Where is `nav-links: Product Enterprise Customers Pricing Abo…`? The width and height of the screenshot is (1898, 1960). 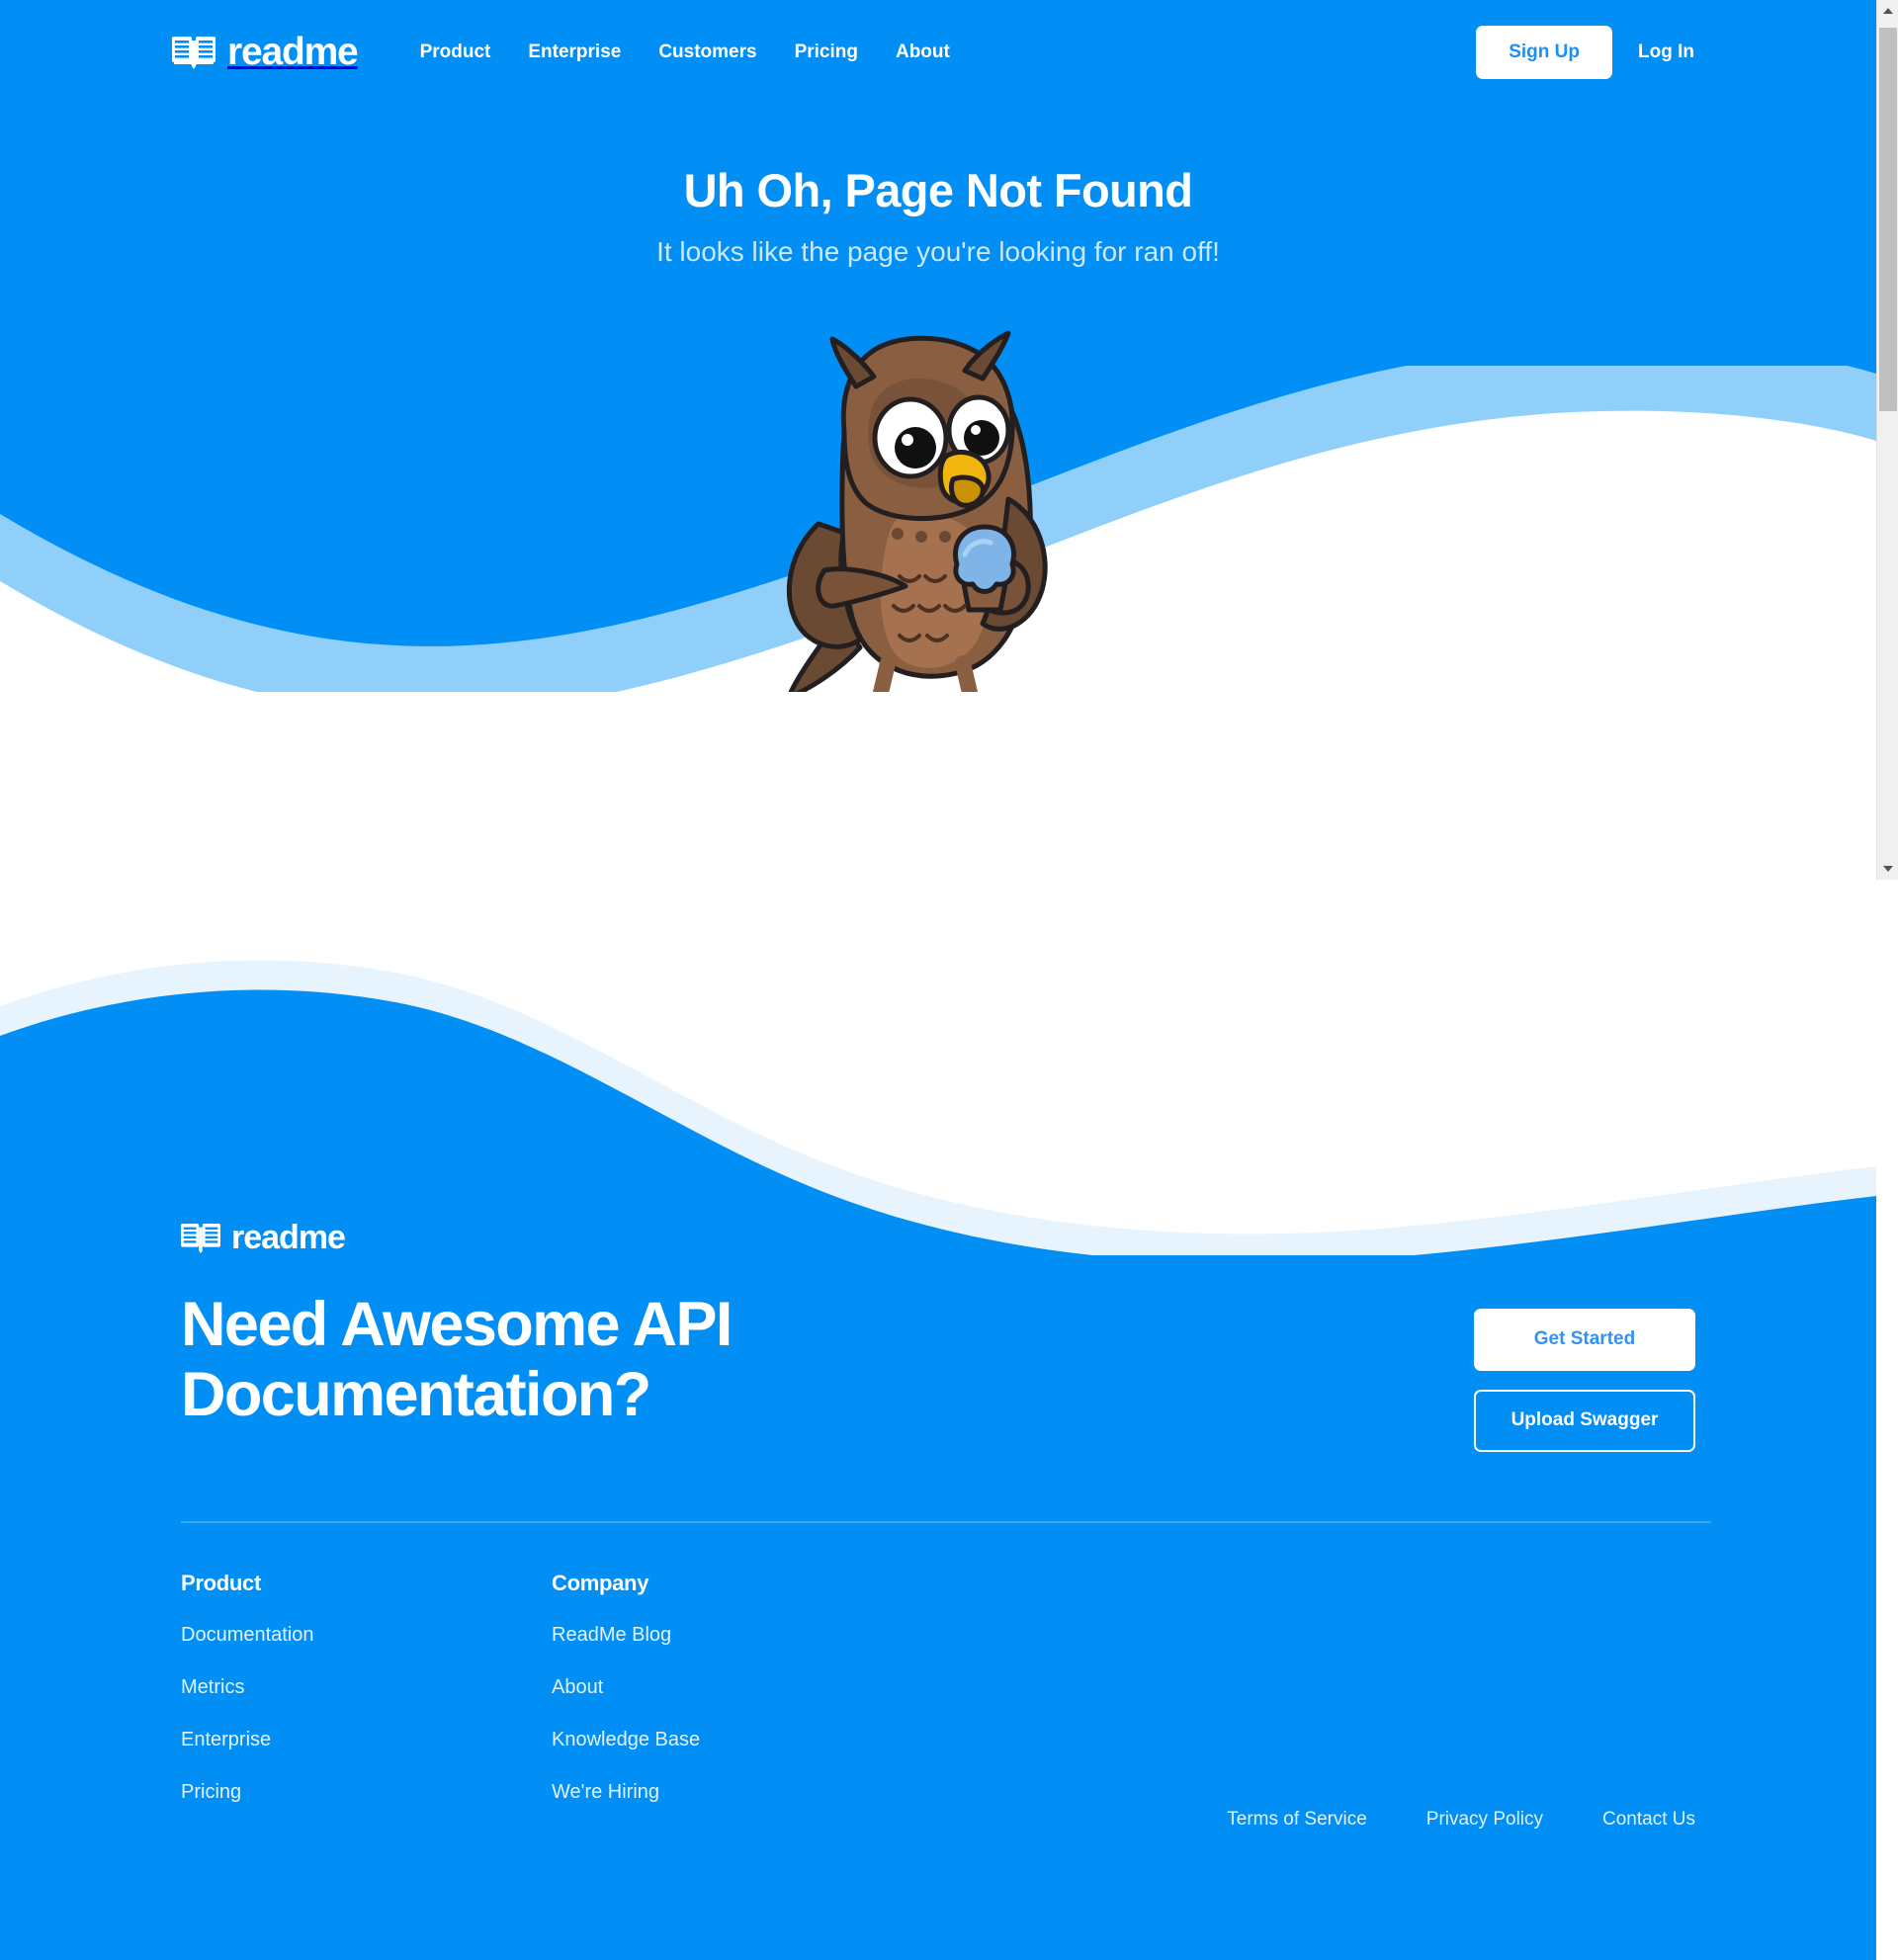
nav-links: Product Enterprise Customers Pricing Abo… is located at coordinates (685, 52).